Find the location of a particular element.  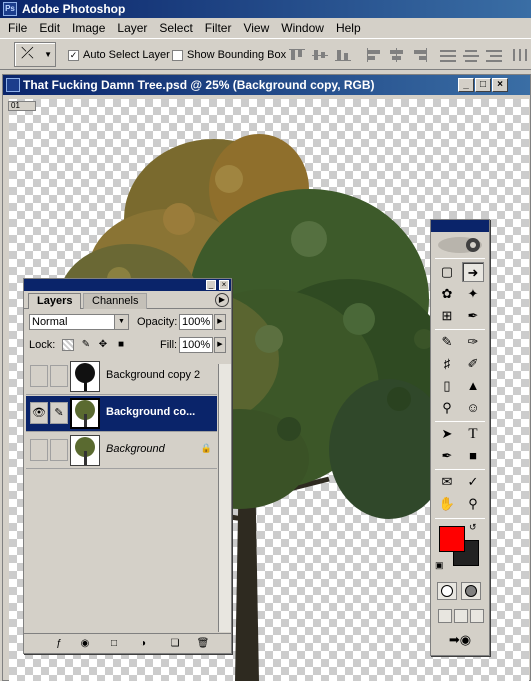

standard-mode-button is located at coordinates (447, 591).